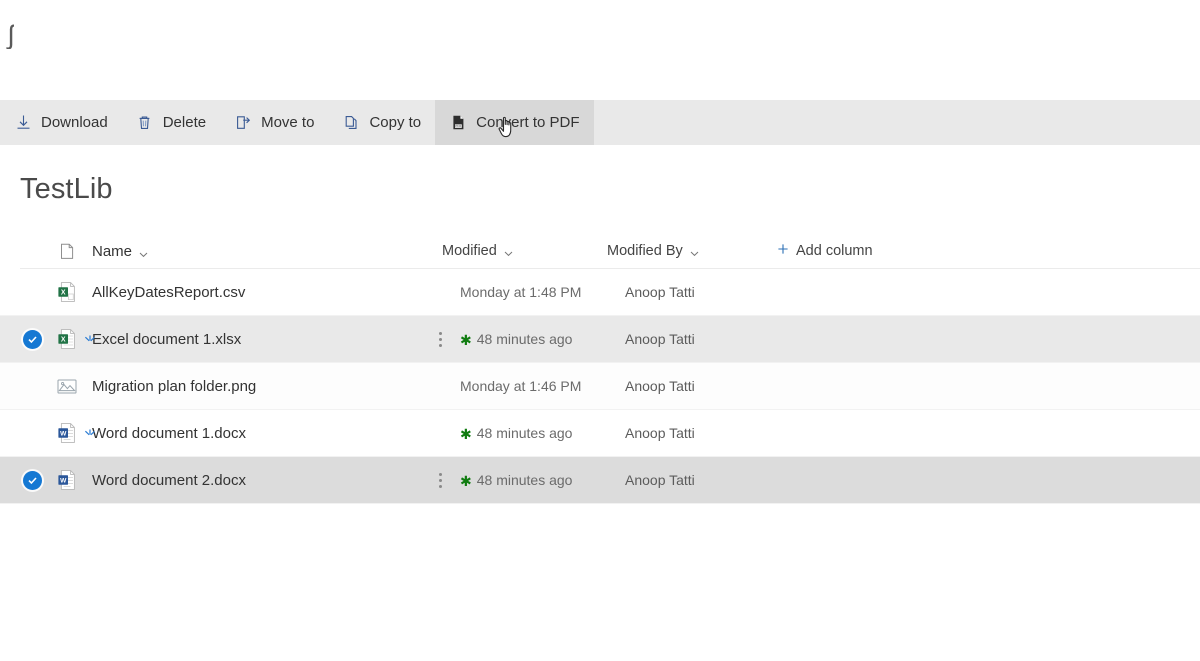  I want to click on add-column-button: Add column, so click(988, 251).